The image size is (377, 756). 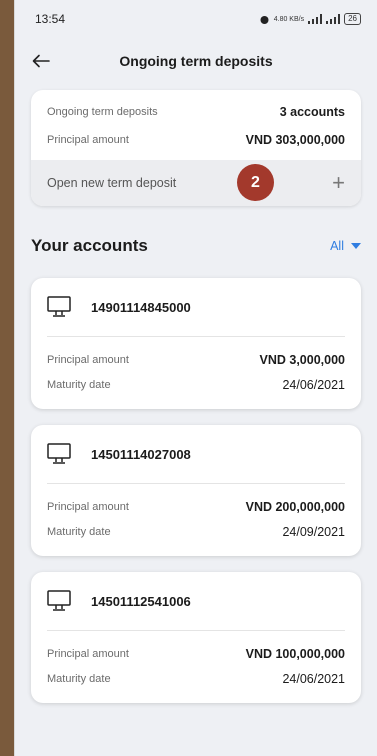 I want to click on filter-label: All, so click(x=337, y=246).